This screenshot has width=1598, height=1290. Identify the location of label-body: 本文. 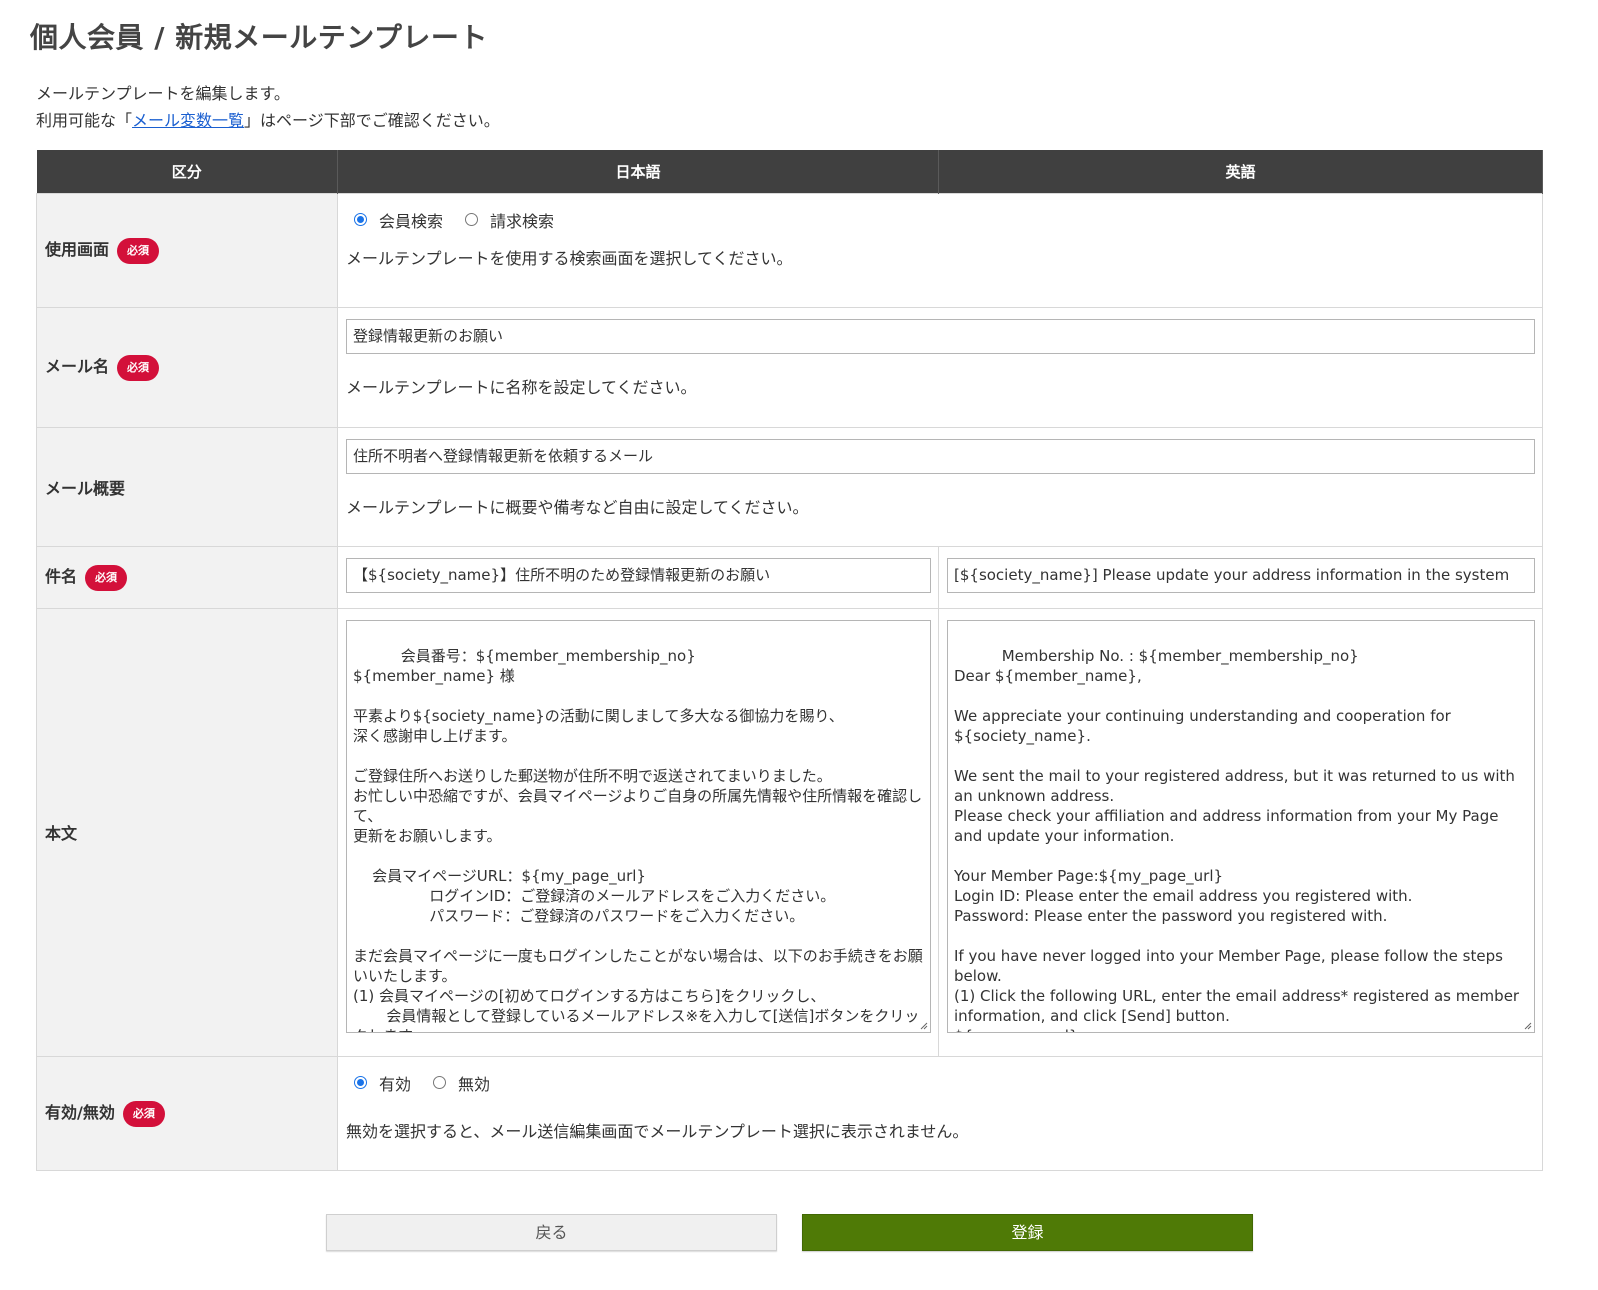
(187, 832).